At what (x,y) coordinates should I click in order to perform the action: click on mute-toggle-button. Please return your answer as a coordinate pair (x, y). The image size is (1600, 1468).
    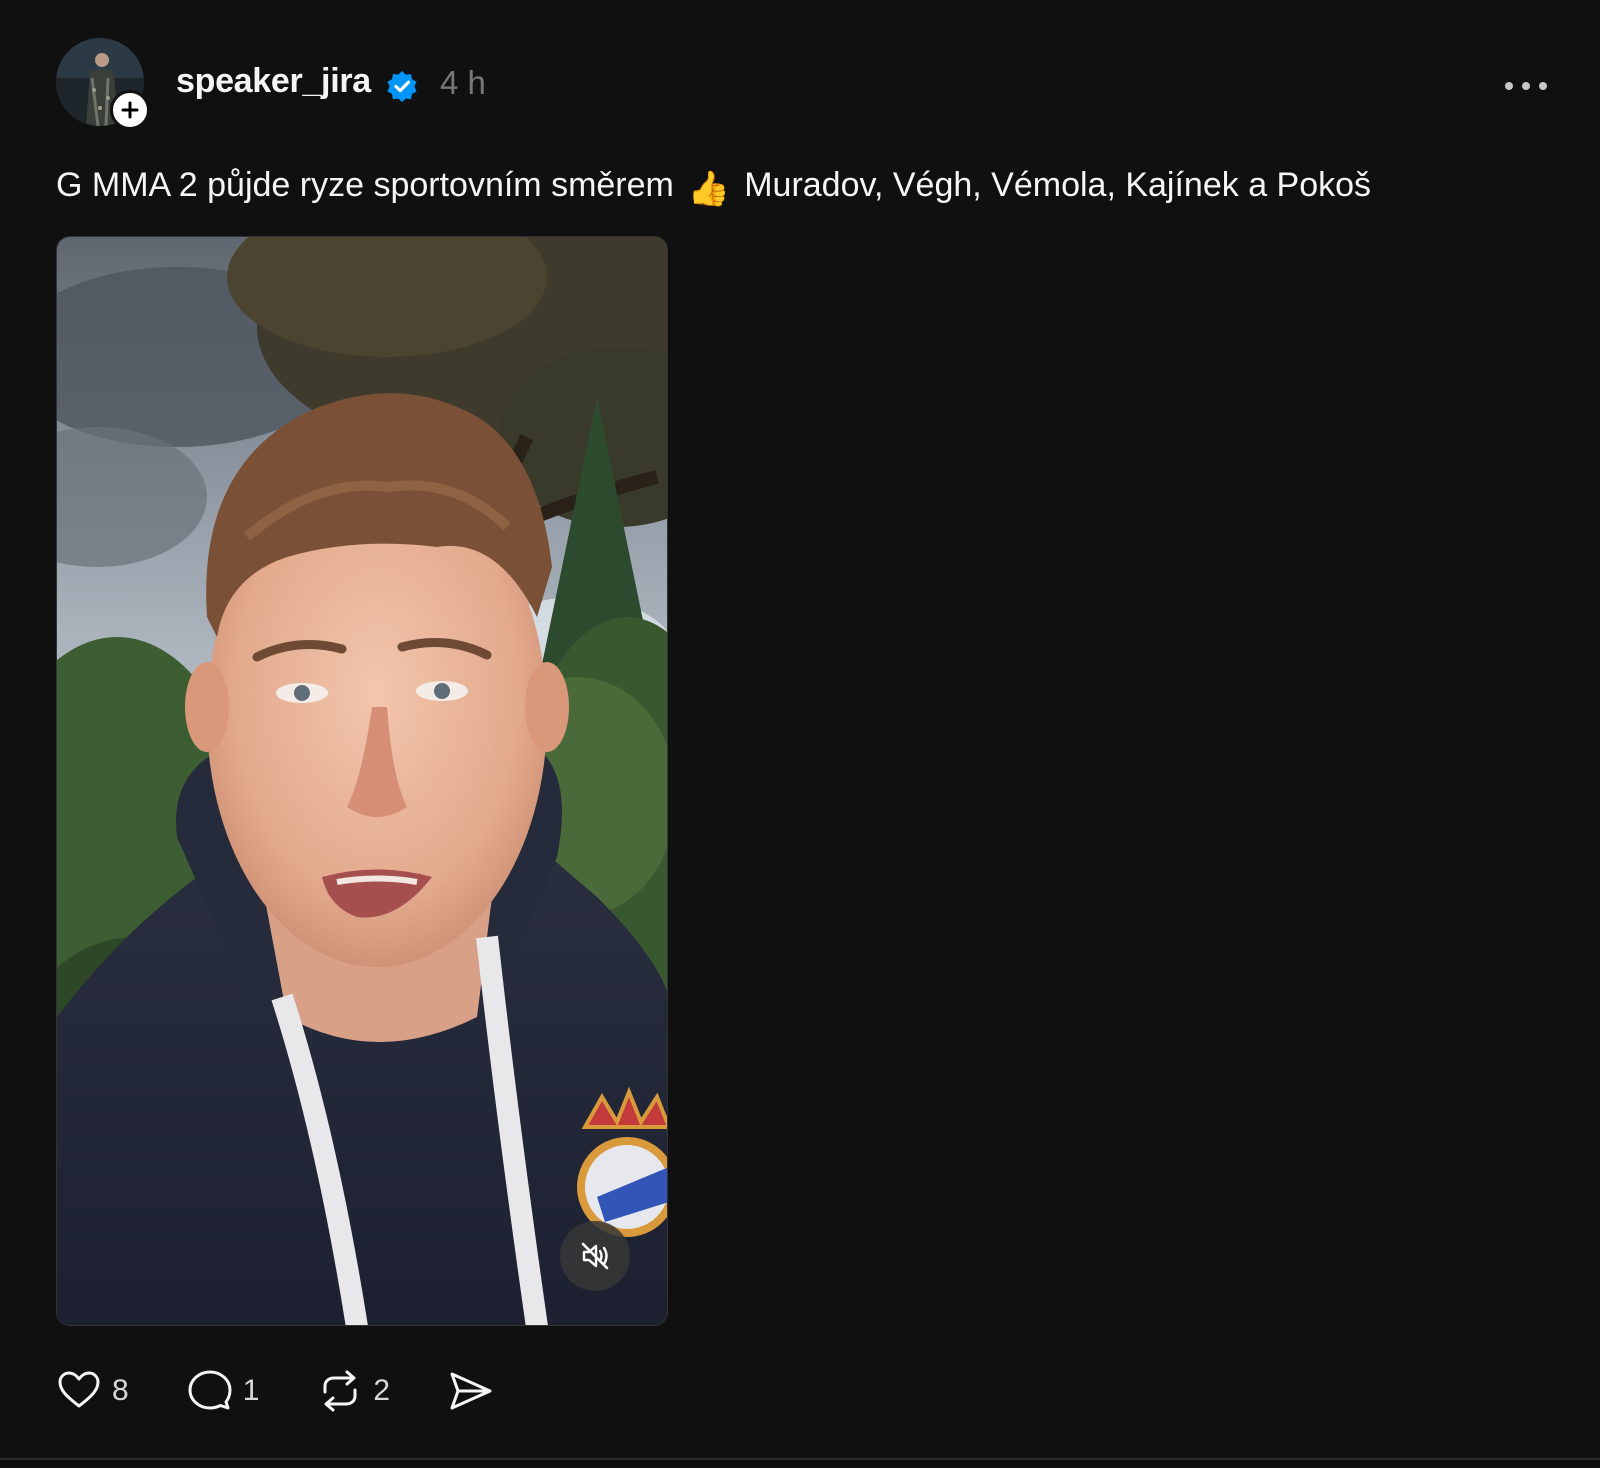
    Looking at the image, I should click on (595, 1256).